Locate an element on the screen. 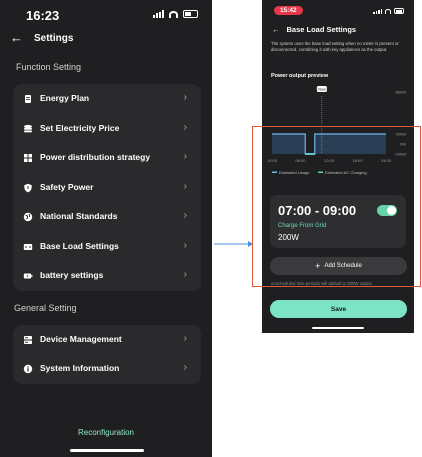  function-setting-label: Function Setting is located at coordinates (49, 67).